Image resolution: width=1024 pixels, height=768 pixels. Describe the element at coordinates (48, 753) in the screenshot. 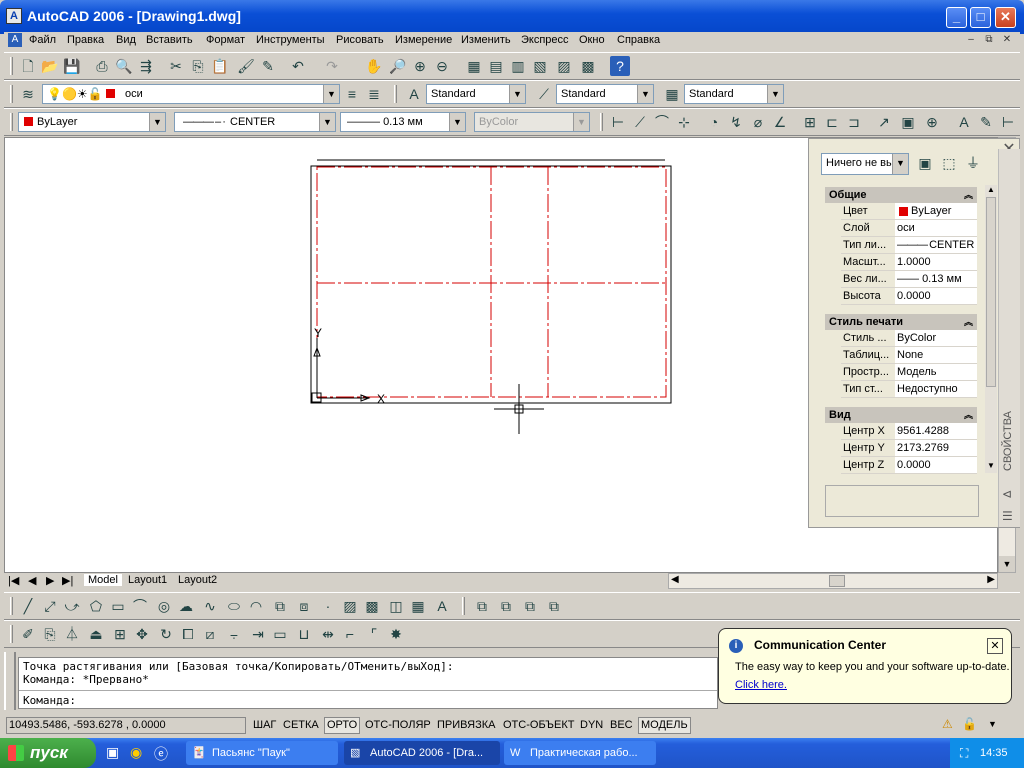

I see `start-button: пуск` at that location.